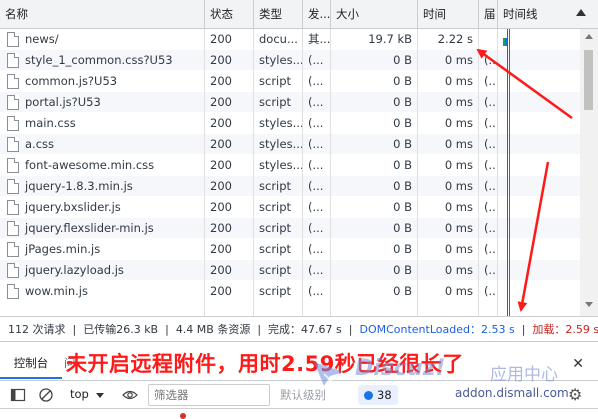 The width and height of the screenshot is (598, 419). What do you see at coordinates (384, 395) in the screenshot?
I see `message-count: 38` at bounding box center [384, 395].